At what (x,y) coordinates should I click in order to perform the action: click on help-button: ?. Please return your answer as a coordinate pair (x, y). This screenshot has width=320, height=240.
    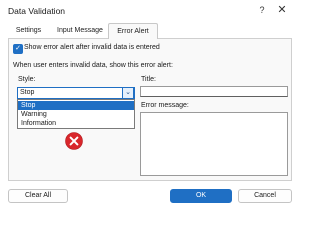
    Looking at the image, I should click on (262, 10).